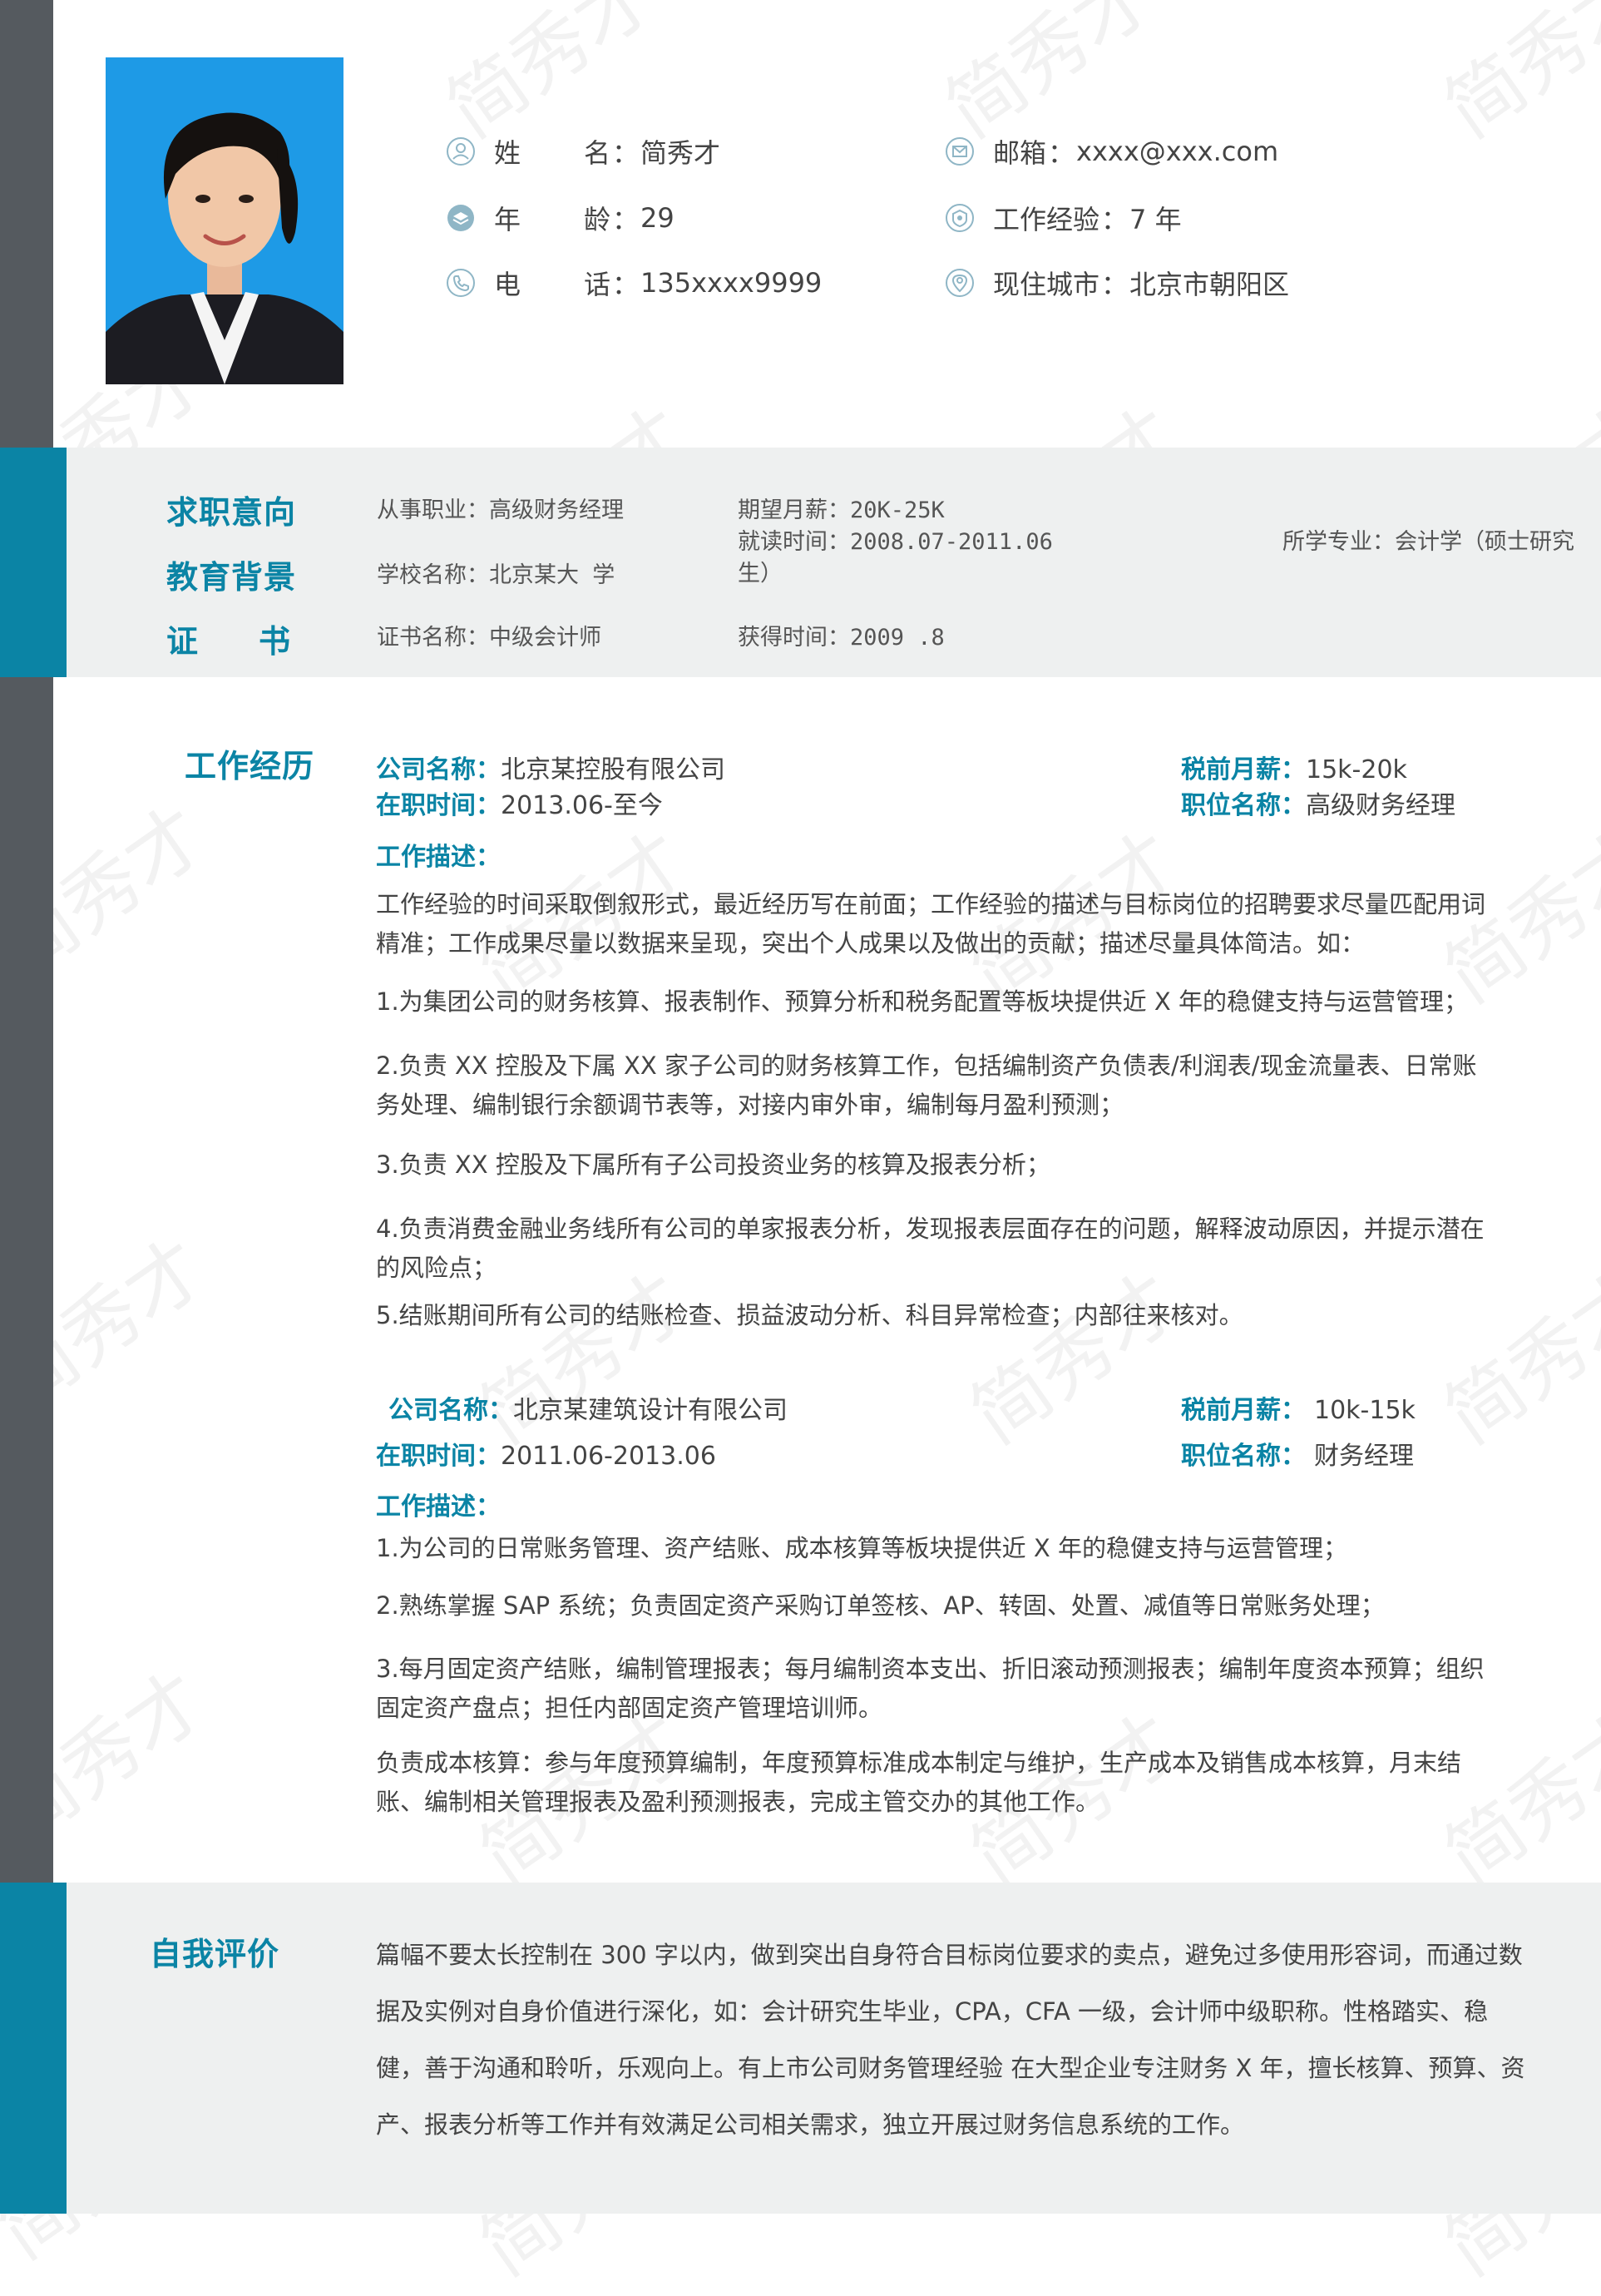  Describe the element at coordinates (1365, 1410) in the screenshot. I see `salary-value: 10k-15k` at that location.